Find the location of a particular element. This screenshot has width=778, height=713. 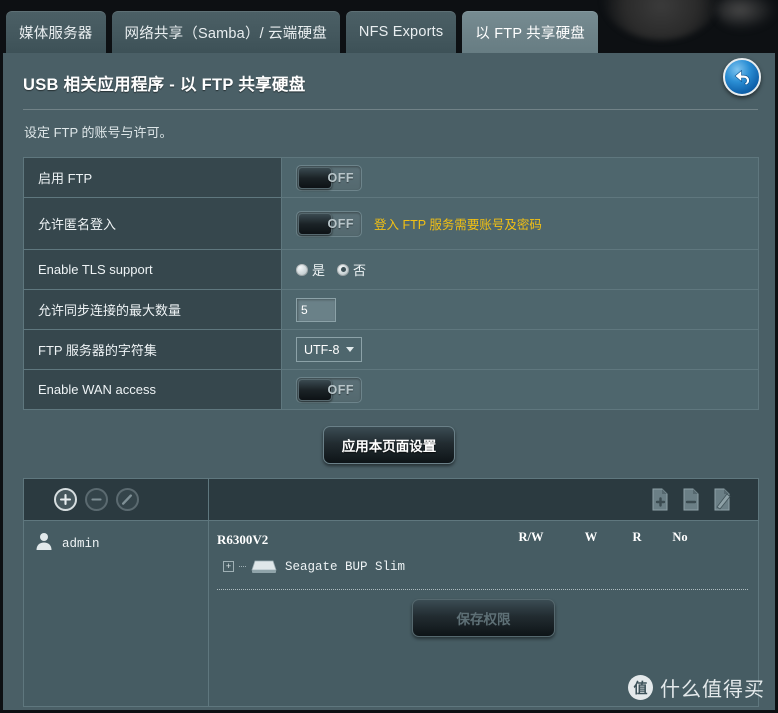

setting-row-anonymous-login: 允许匿名登入 OFF 登入 FTP 服务需要账号及密码 is located at coordinates (391, 224).